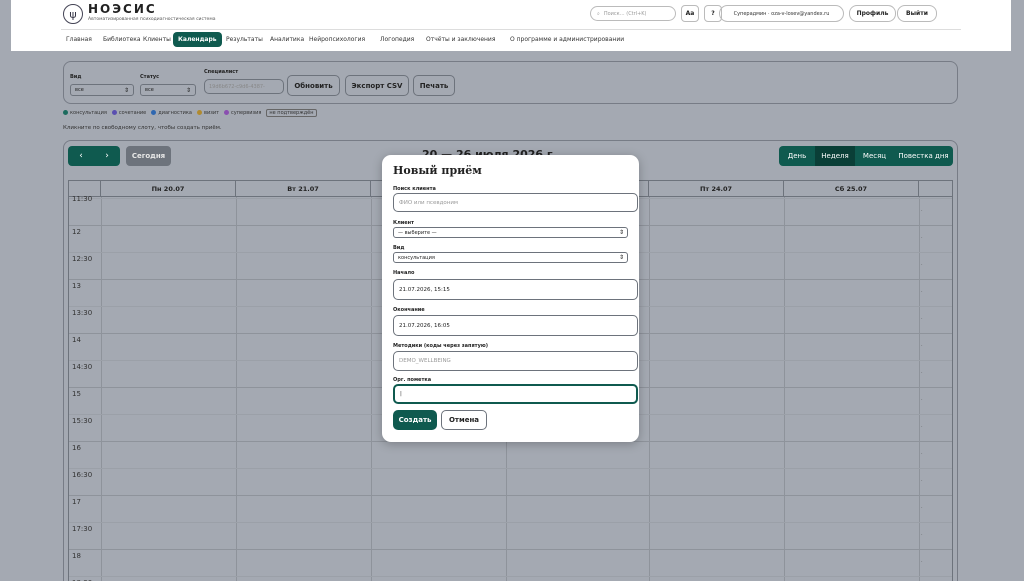  What do you see at coordinates (337, 39) in the screenshot?
I see `nav-item: Нейропсихология` at bounding box center [337, 39].